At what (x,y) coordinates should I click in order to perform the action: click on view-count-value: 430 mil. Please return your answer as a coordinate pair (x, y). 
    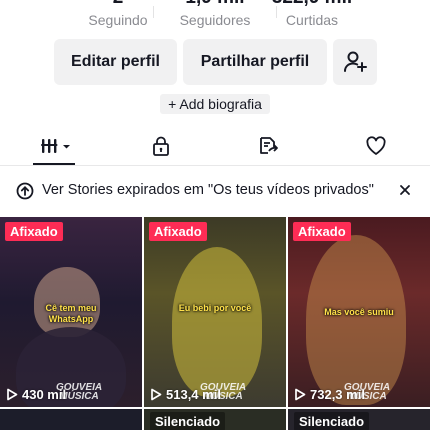
    Looking at the image, I should click on (44, 394).